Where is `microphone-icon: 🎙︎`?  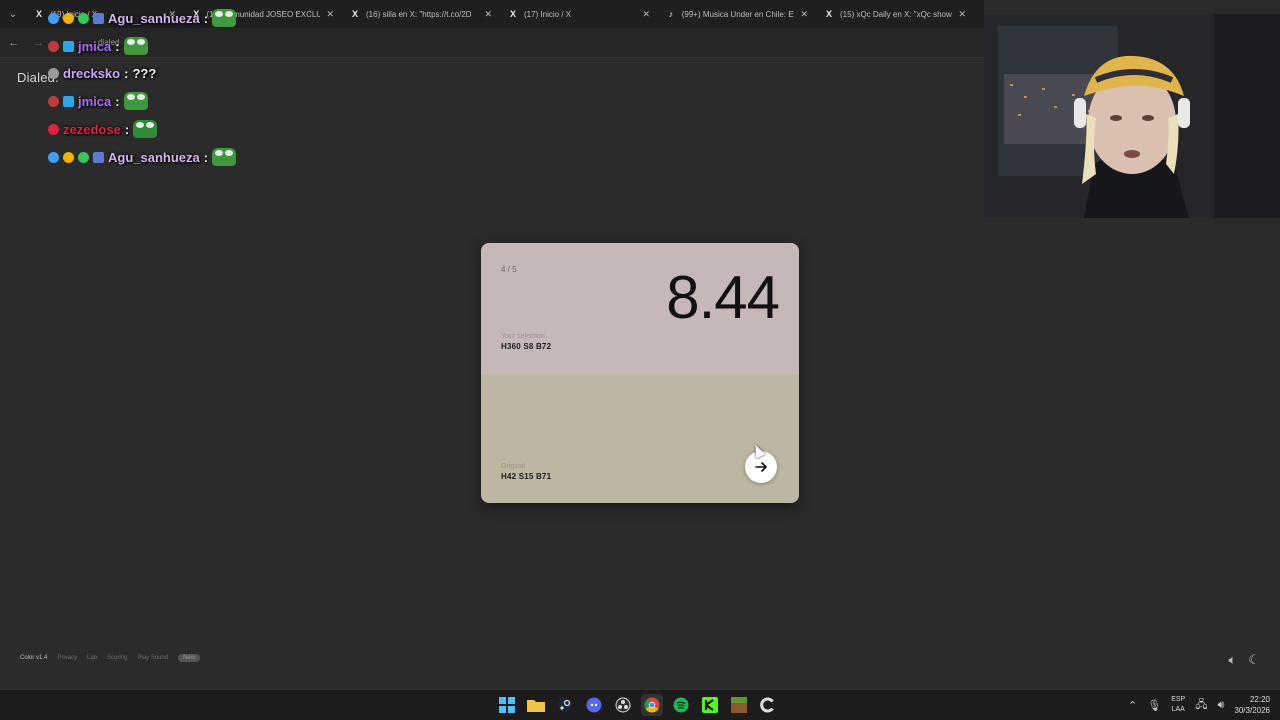
microphone-icon: 🎙︎ is located at coordinates (1154, 705).